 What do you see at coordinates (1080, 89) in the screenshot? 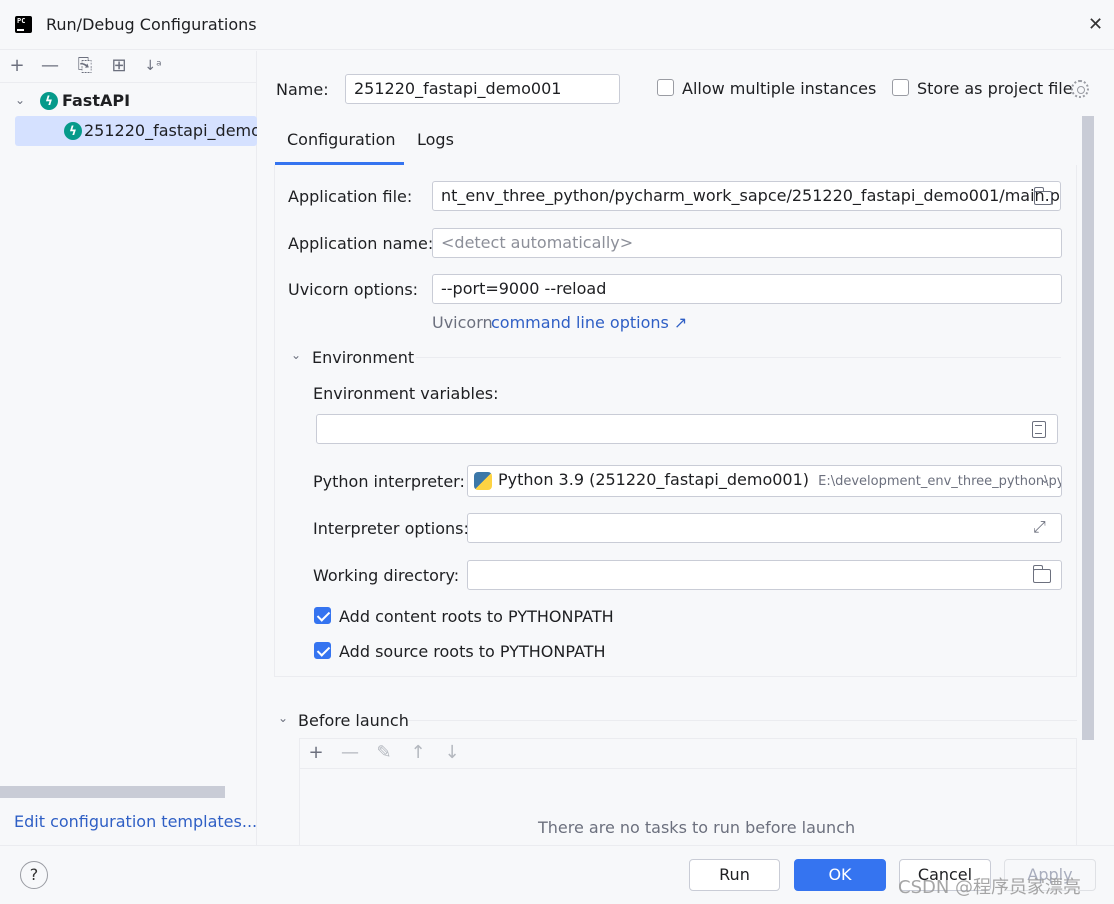
I see `gear-icon` at bounding box center [1080, 89].